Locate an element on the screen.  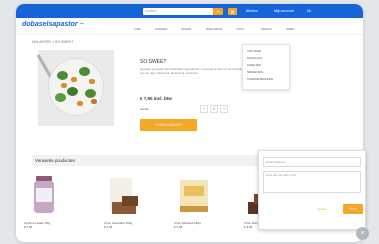
close-icon: × is located at coordinates (362, 233).